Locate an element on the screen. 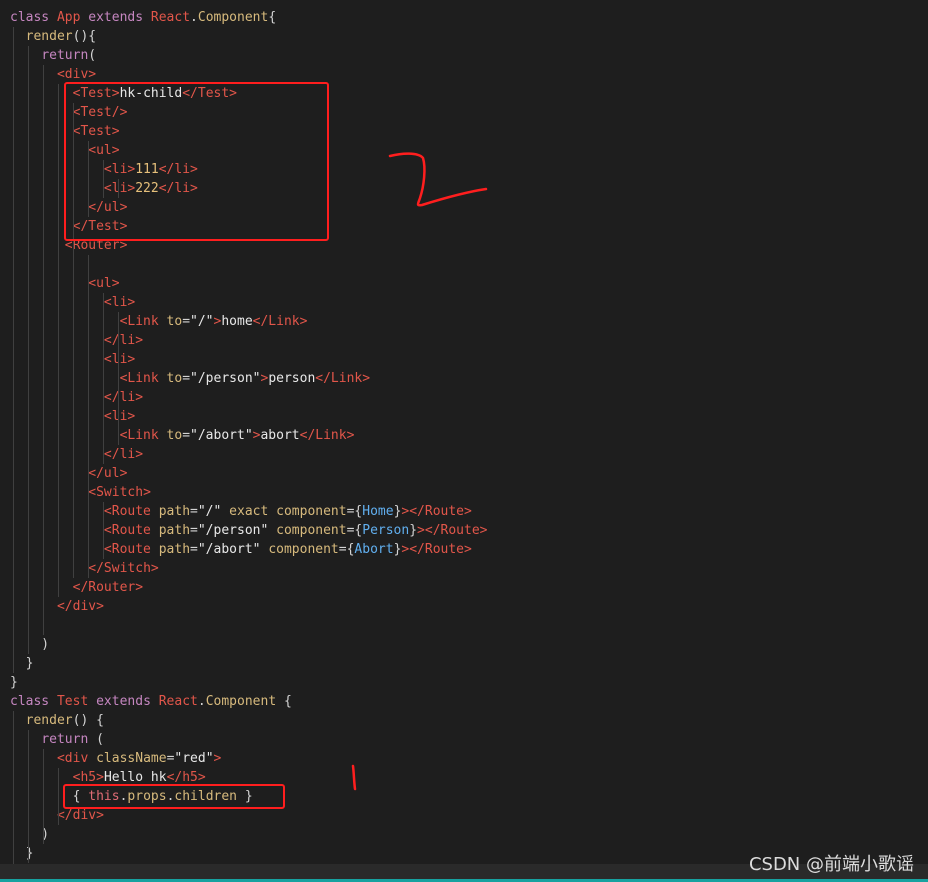 The width and height of the screenshot is (928, 882). code-line: class App extends React.Component{ is located at coordinates (143, 17).